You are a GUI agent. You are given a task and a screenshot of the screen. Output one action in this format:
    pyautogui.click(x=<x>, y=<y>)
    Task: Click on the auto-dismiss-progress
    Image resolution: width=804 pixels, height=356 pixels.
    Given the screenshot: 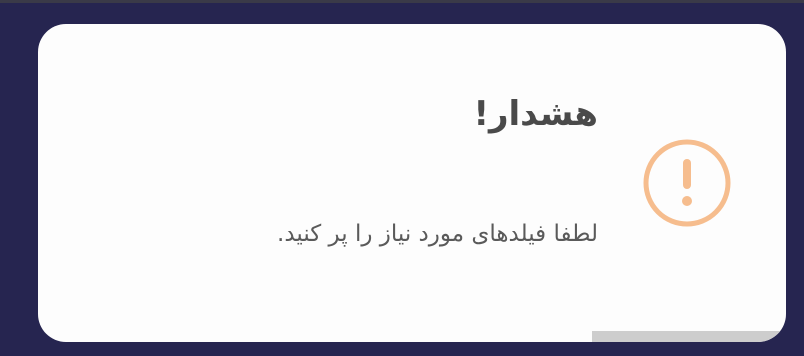 What is the action you would take?
    pyautogui.click(x=412, y=336)
    